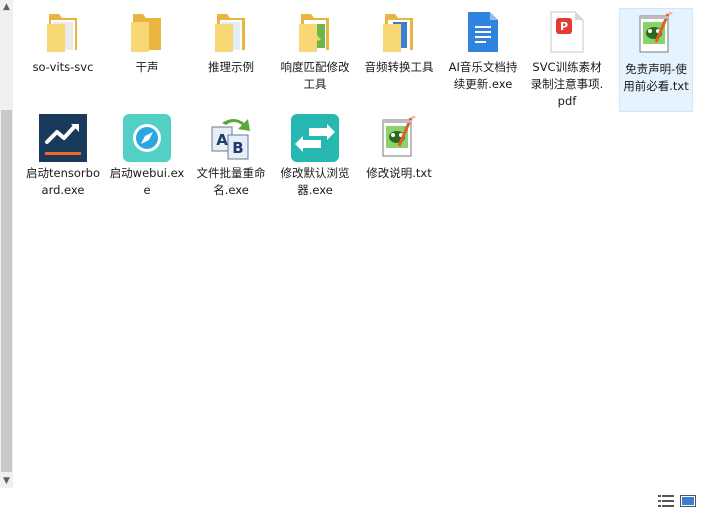  Describe the element at coordinates (666, 499) in the screenshot. I see `details-view-icon` at that location.